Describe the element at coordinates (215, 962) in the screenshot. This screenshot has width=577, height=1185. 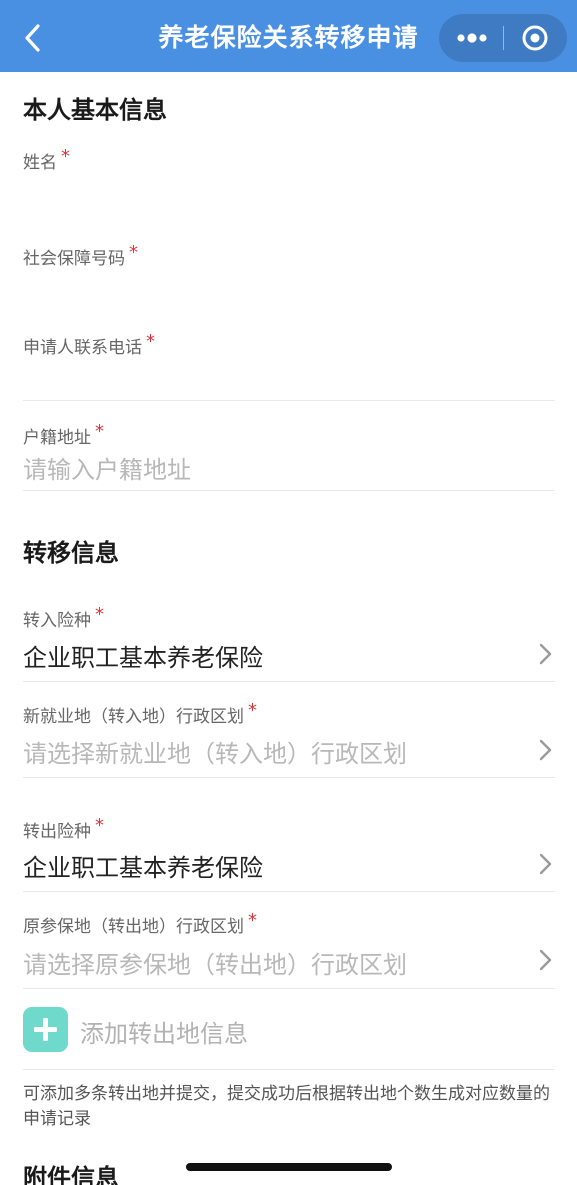
I see `orig-region-select: 请选择原参保地（转出地）行政区划` at that location.